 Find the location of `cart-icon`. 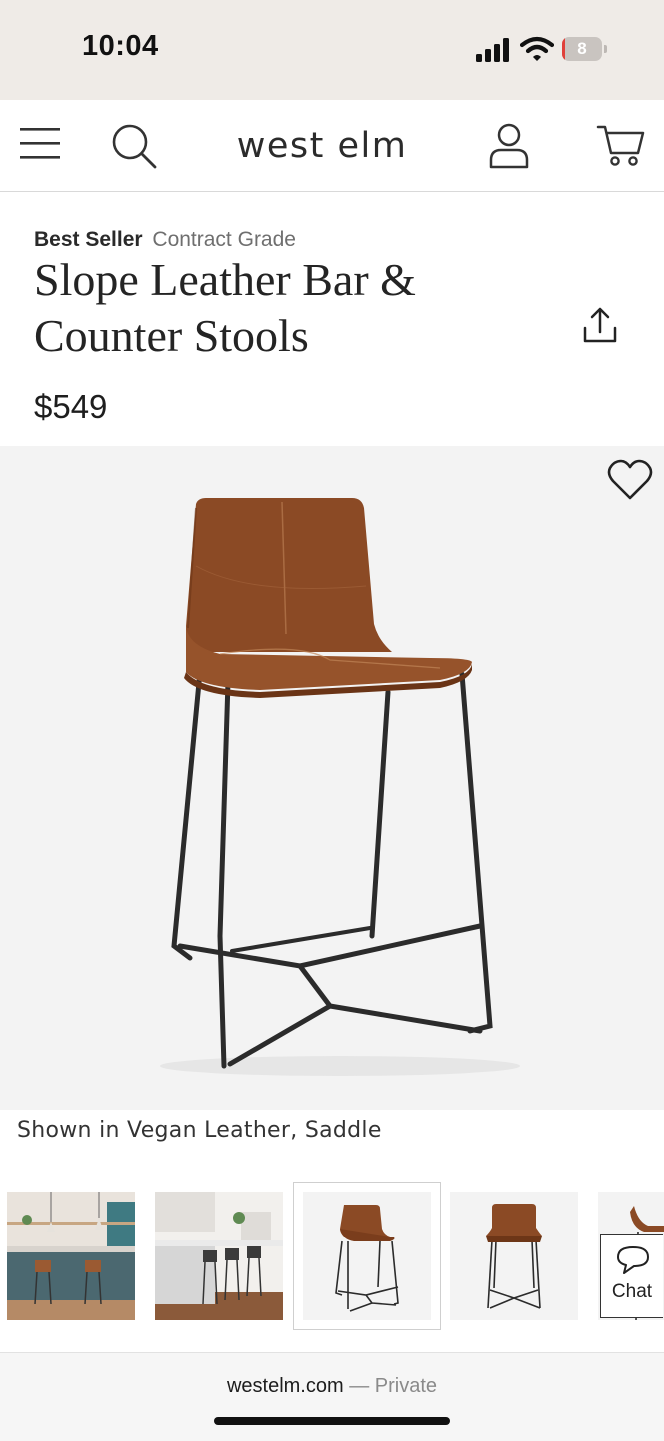

cart-icon is located at coordinates (621, 145).